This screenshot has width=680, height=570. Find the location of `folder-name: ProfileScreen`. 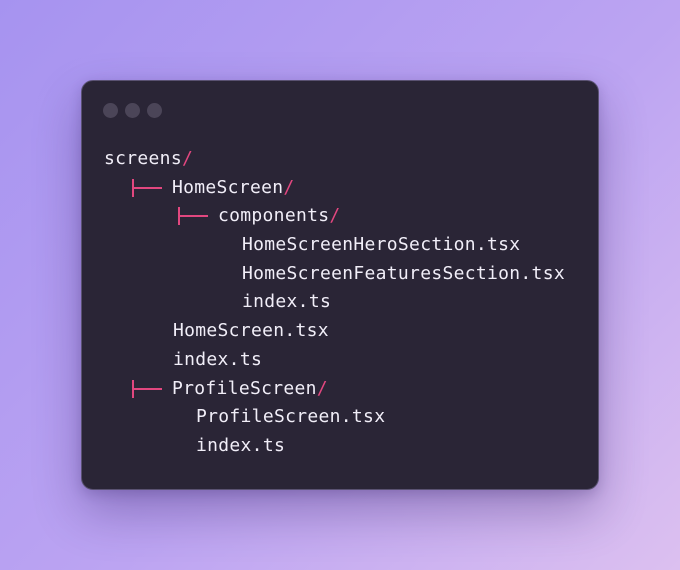

folder-name: ProfileScreen is located at coordinates (244, 388).